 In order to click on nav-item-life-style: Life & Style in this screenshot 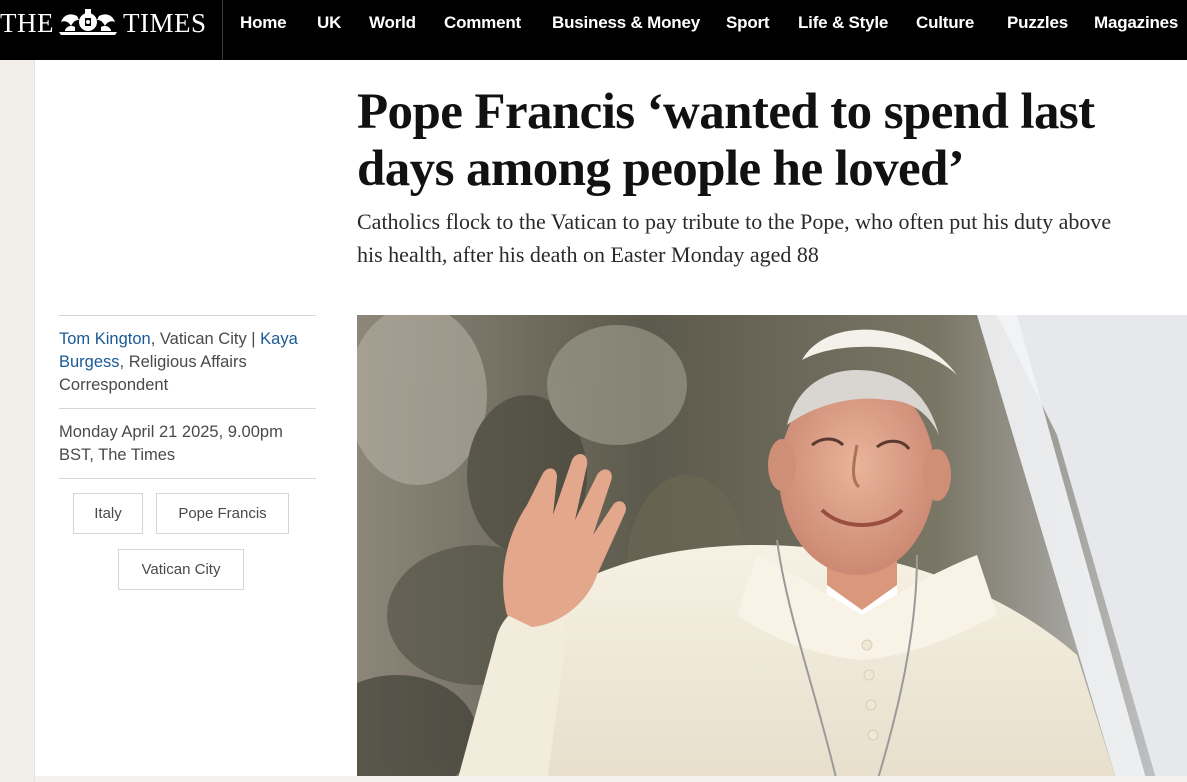, I will do `click(843, 23)`.